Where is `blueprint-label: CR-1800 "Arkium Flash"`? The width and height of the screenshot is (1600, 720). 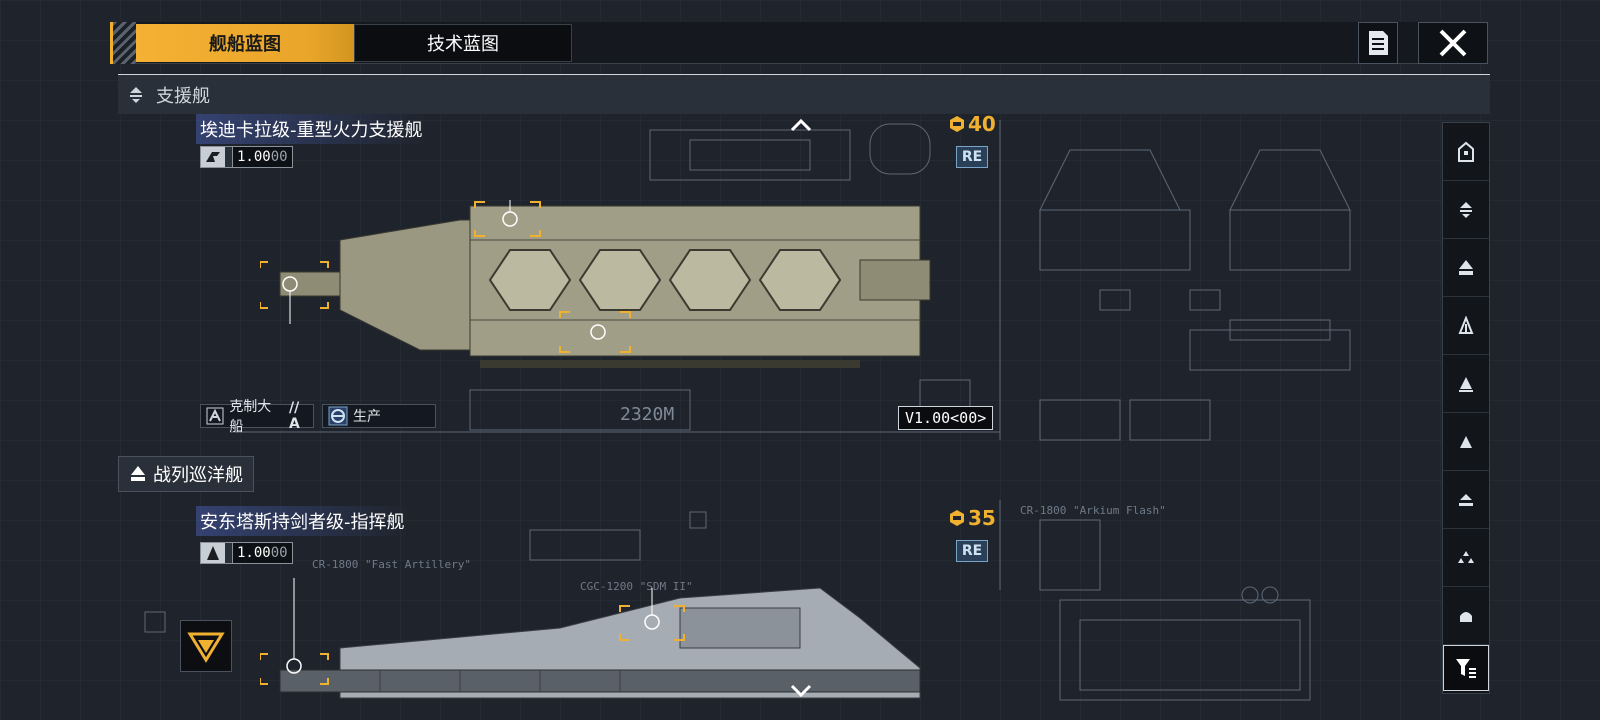
blueprint-label: CR-1800 "Arkium Flash" is located at coordinates (1093, 510).